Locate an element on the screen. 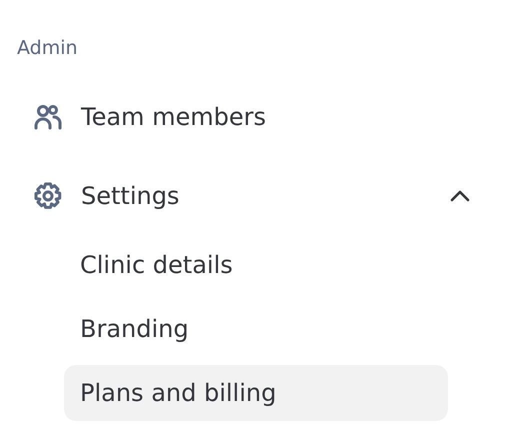  nav-item-label: Settings is located at coordinates (130, 196).